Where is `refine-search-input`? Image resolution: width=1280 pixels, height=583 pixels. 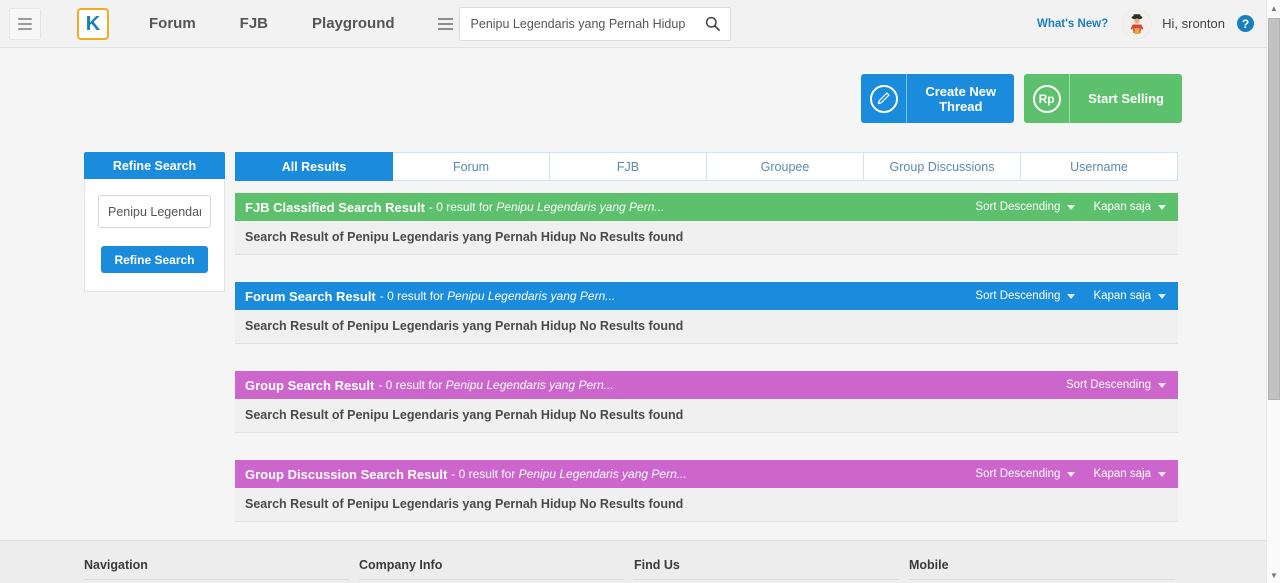
refine-search-input is located at coordinates (154, 211).